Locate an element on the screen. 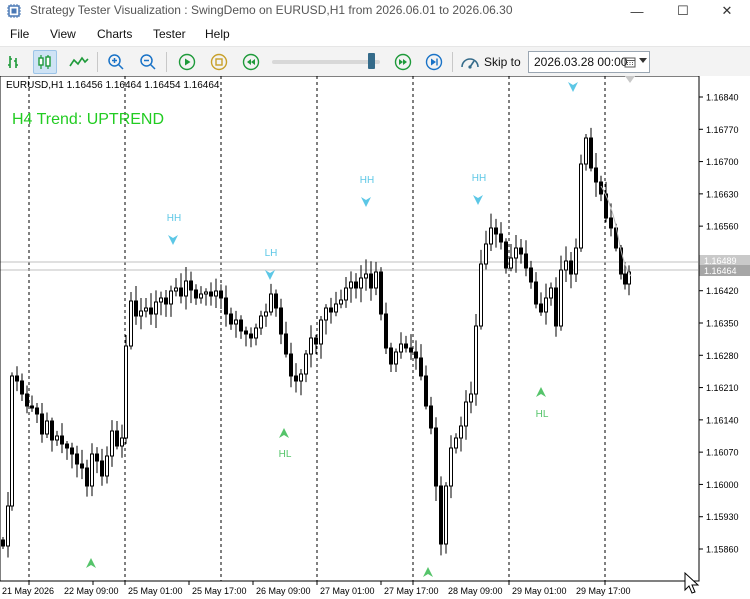  rewind-icon is located at coordinates (251, 62).